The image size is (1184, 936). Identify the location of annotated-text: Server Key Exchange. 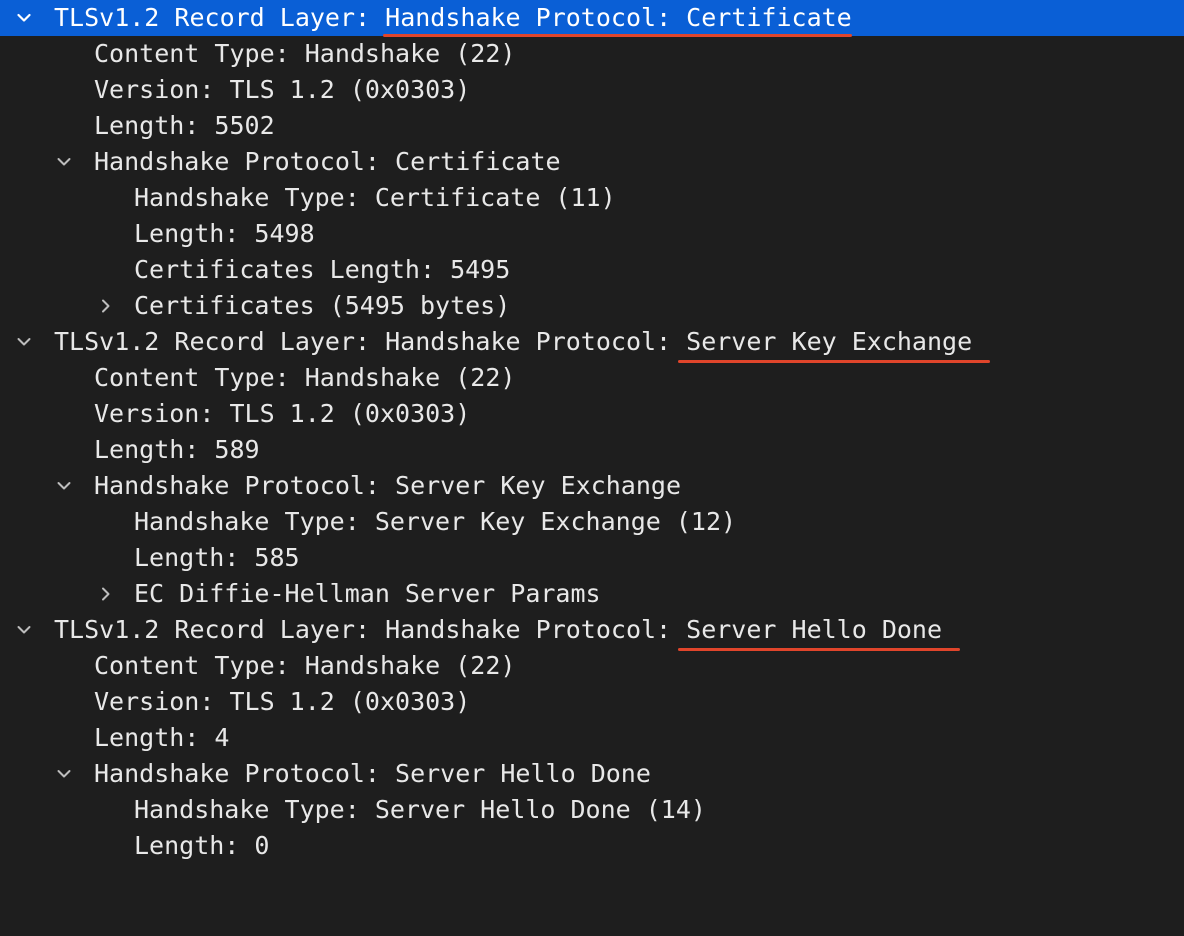
(834, 343).